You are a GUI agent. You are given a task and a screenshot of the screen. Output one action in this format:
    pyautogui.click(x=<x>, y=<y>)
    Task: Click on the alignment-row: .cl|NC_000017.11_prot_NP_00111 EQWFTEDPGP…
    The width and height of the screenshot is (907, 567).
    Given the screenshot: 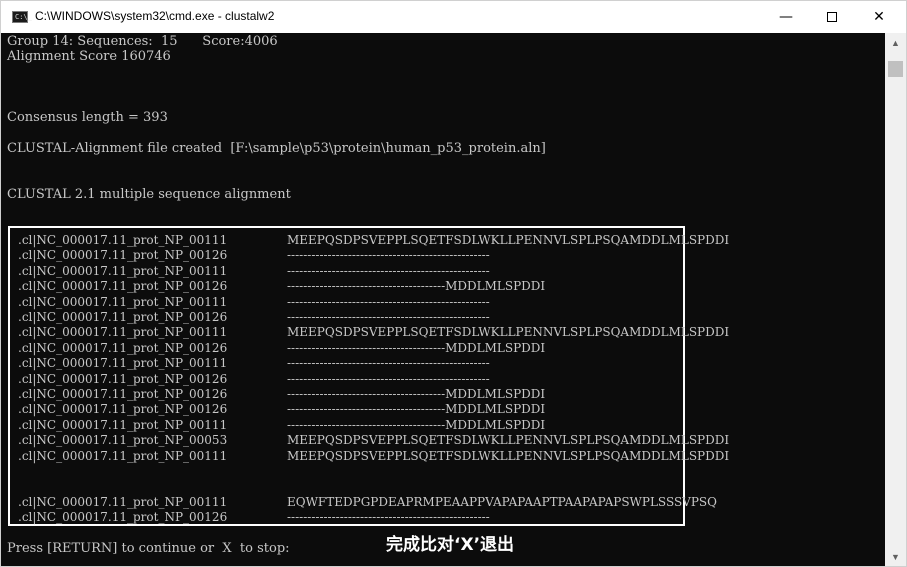 What is the action you would take?
    pyautogui.click(x=367, y=502)
    